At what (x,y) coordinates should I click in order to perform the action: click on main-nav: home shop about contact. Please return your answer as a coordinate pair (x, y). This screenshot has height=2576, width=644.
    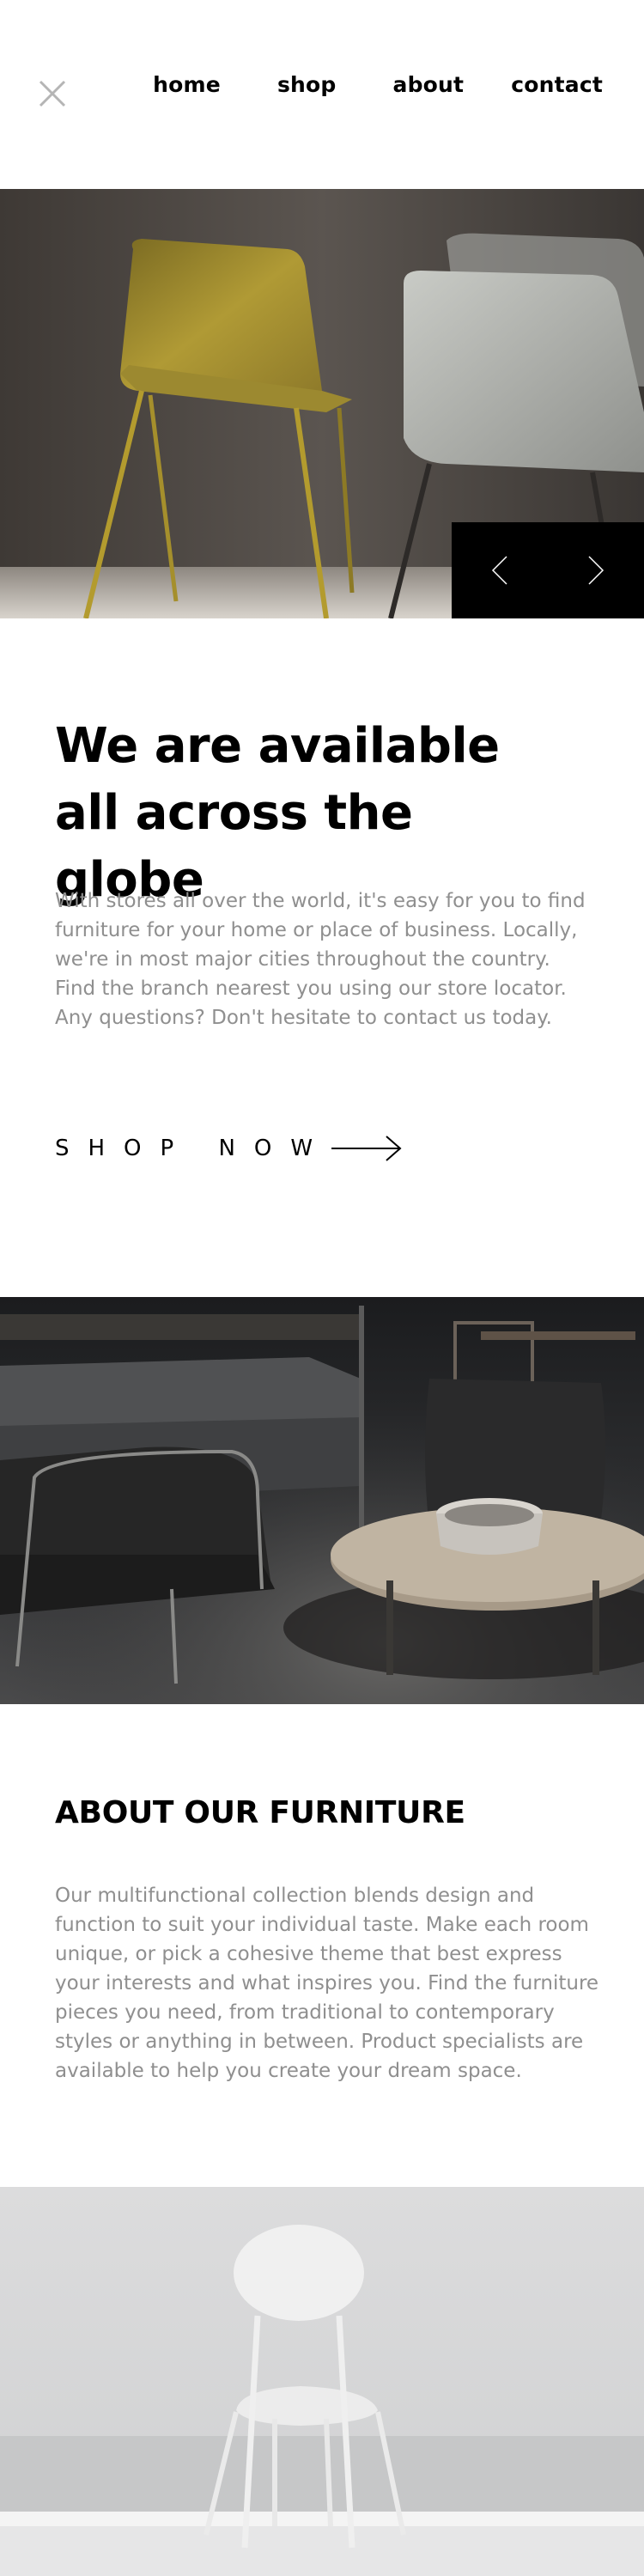
    Looking at the image, I should click on (378, 84).